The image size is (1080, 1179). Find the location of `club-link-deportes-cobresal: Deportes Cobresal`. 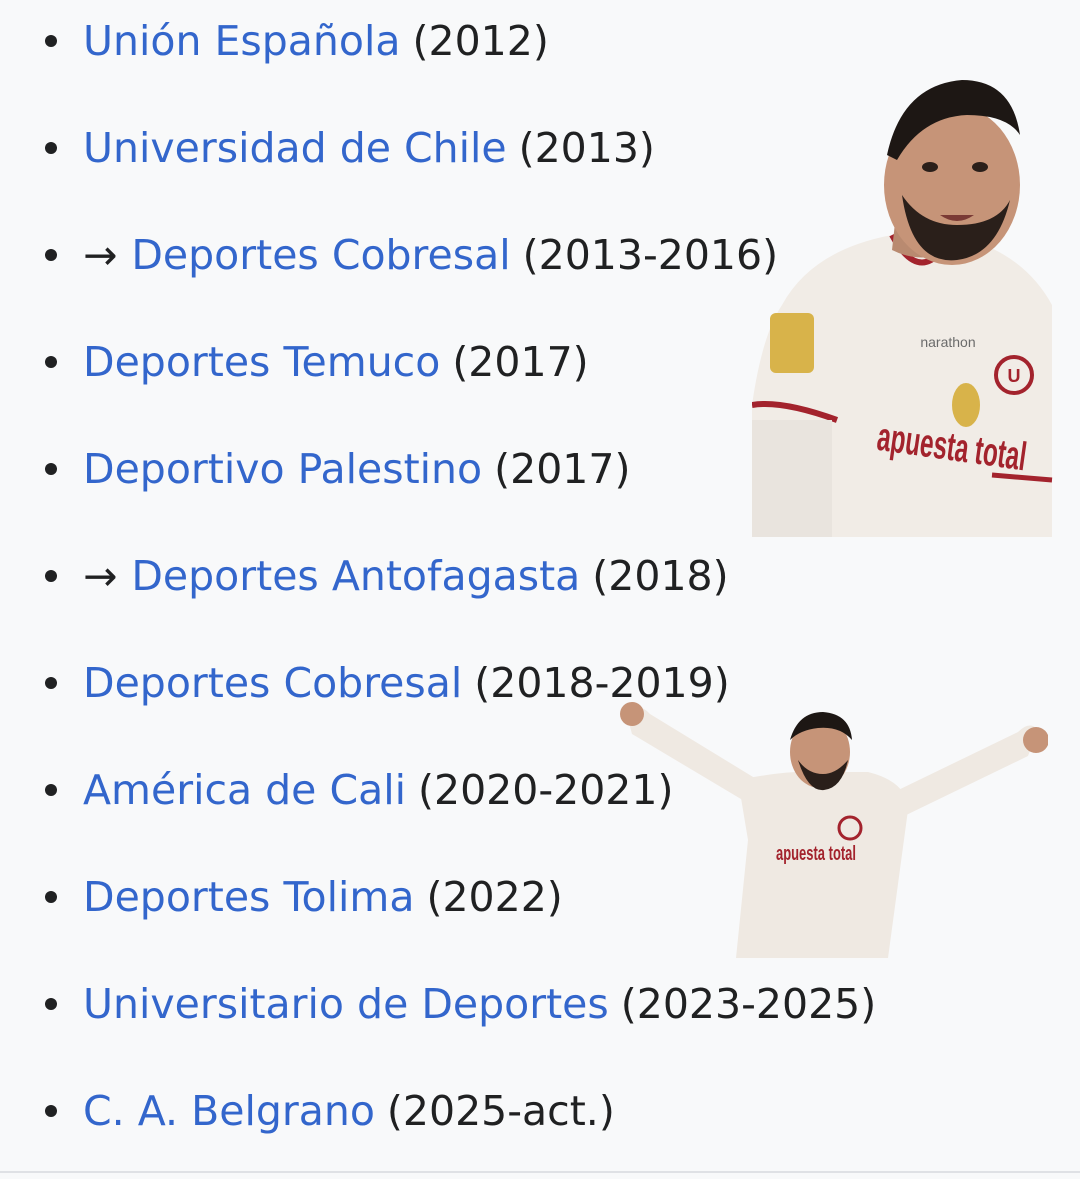

club-link-deportes-cobresal: Deportes Cobresal is located at coordinates (320, 255).